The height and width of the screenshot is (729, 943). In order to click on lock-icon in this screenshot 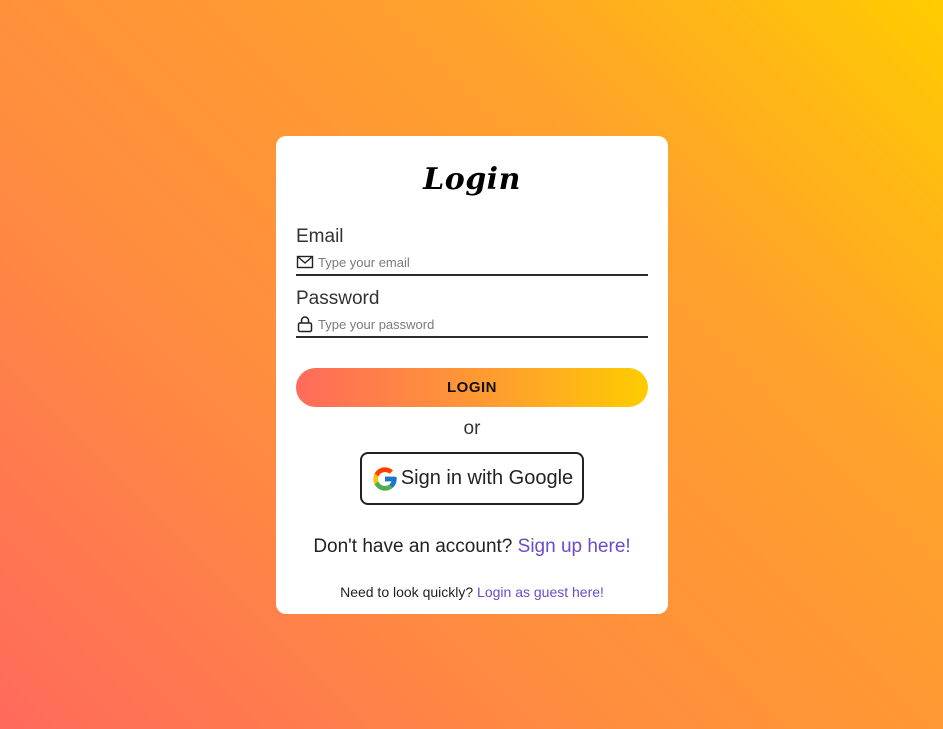, I will do `click(305, 324)`.